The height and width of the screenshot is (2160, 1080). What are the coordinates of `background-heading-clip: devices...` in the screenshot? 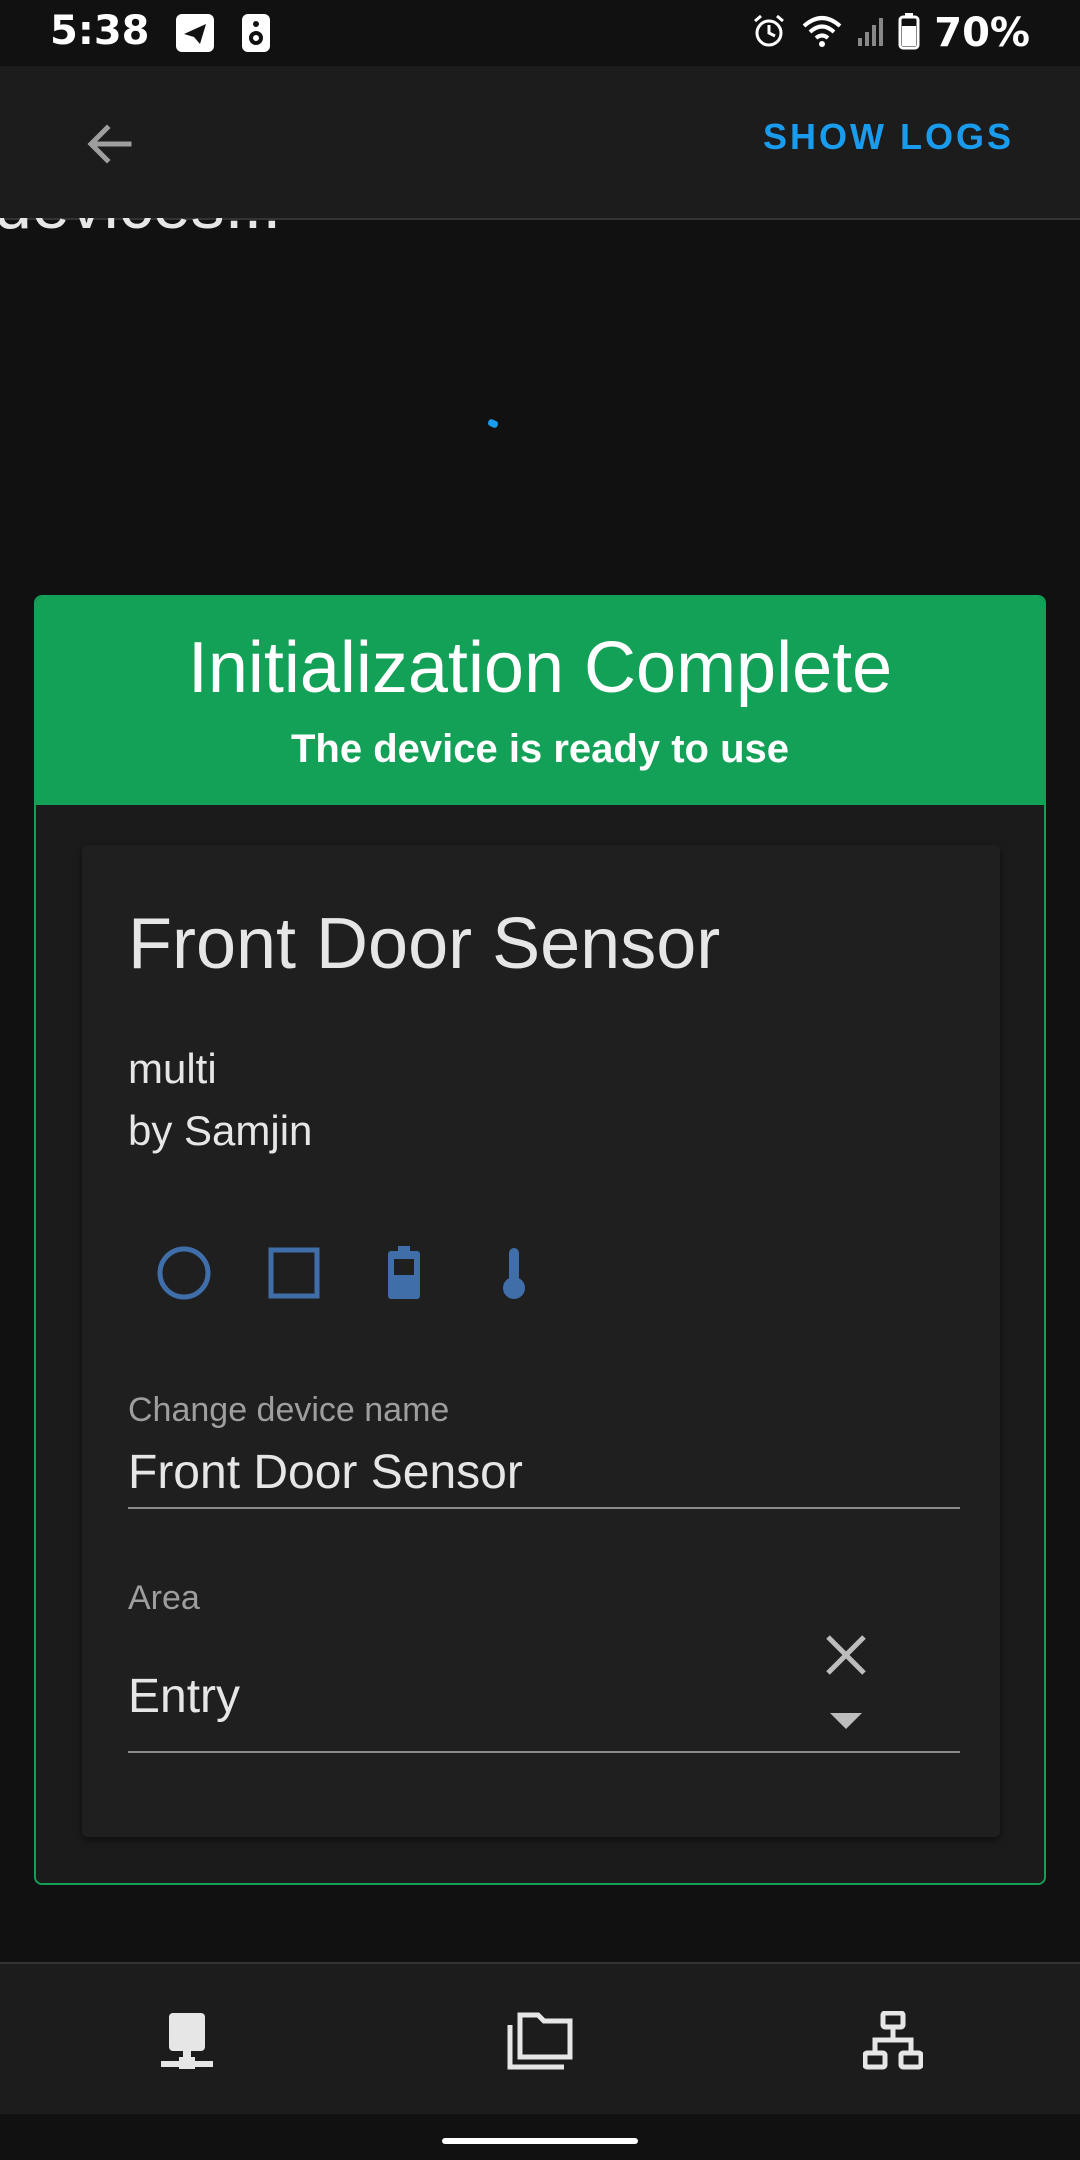 It's located at (540, 238).